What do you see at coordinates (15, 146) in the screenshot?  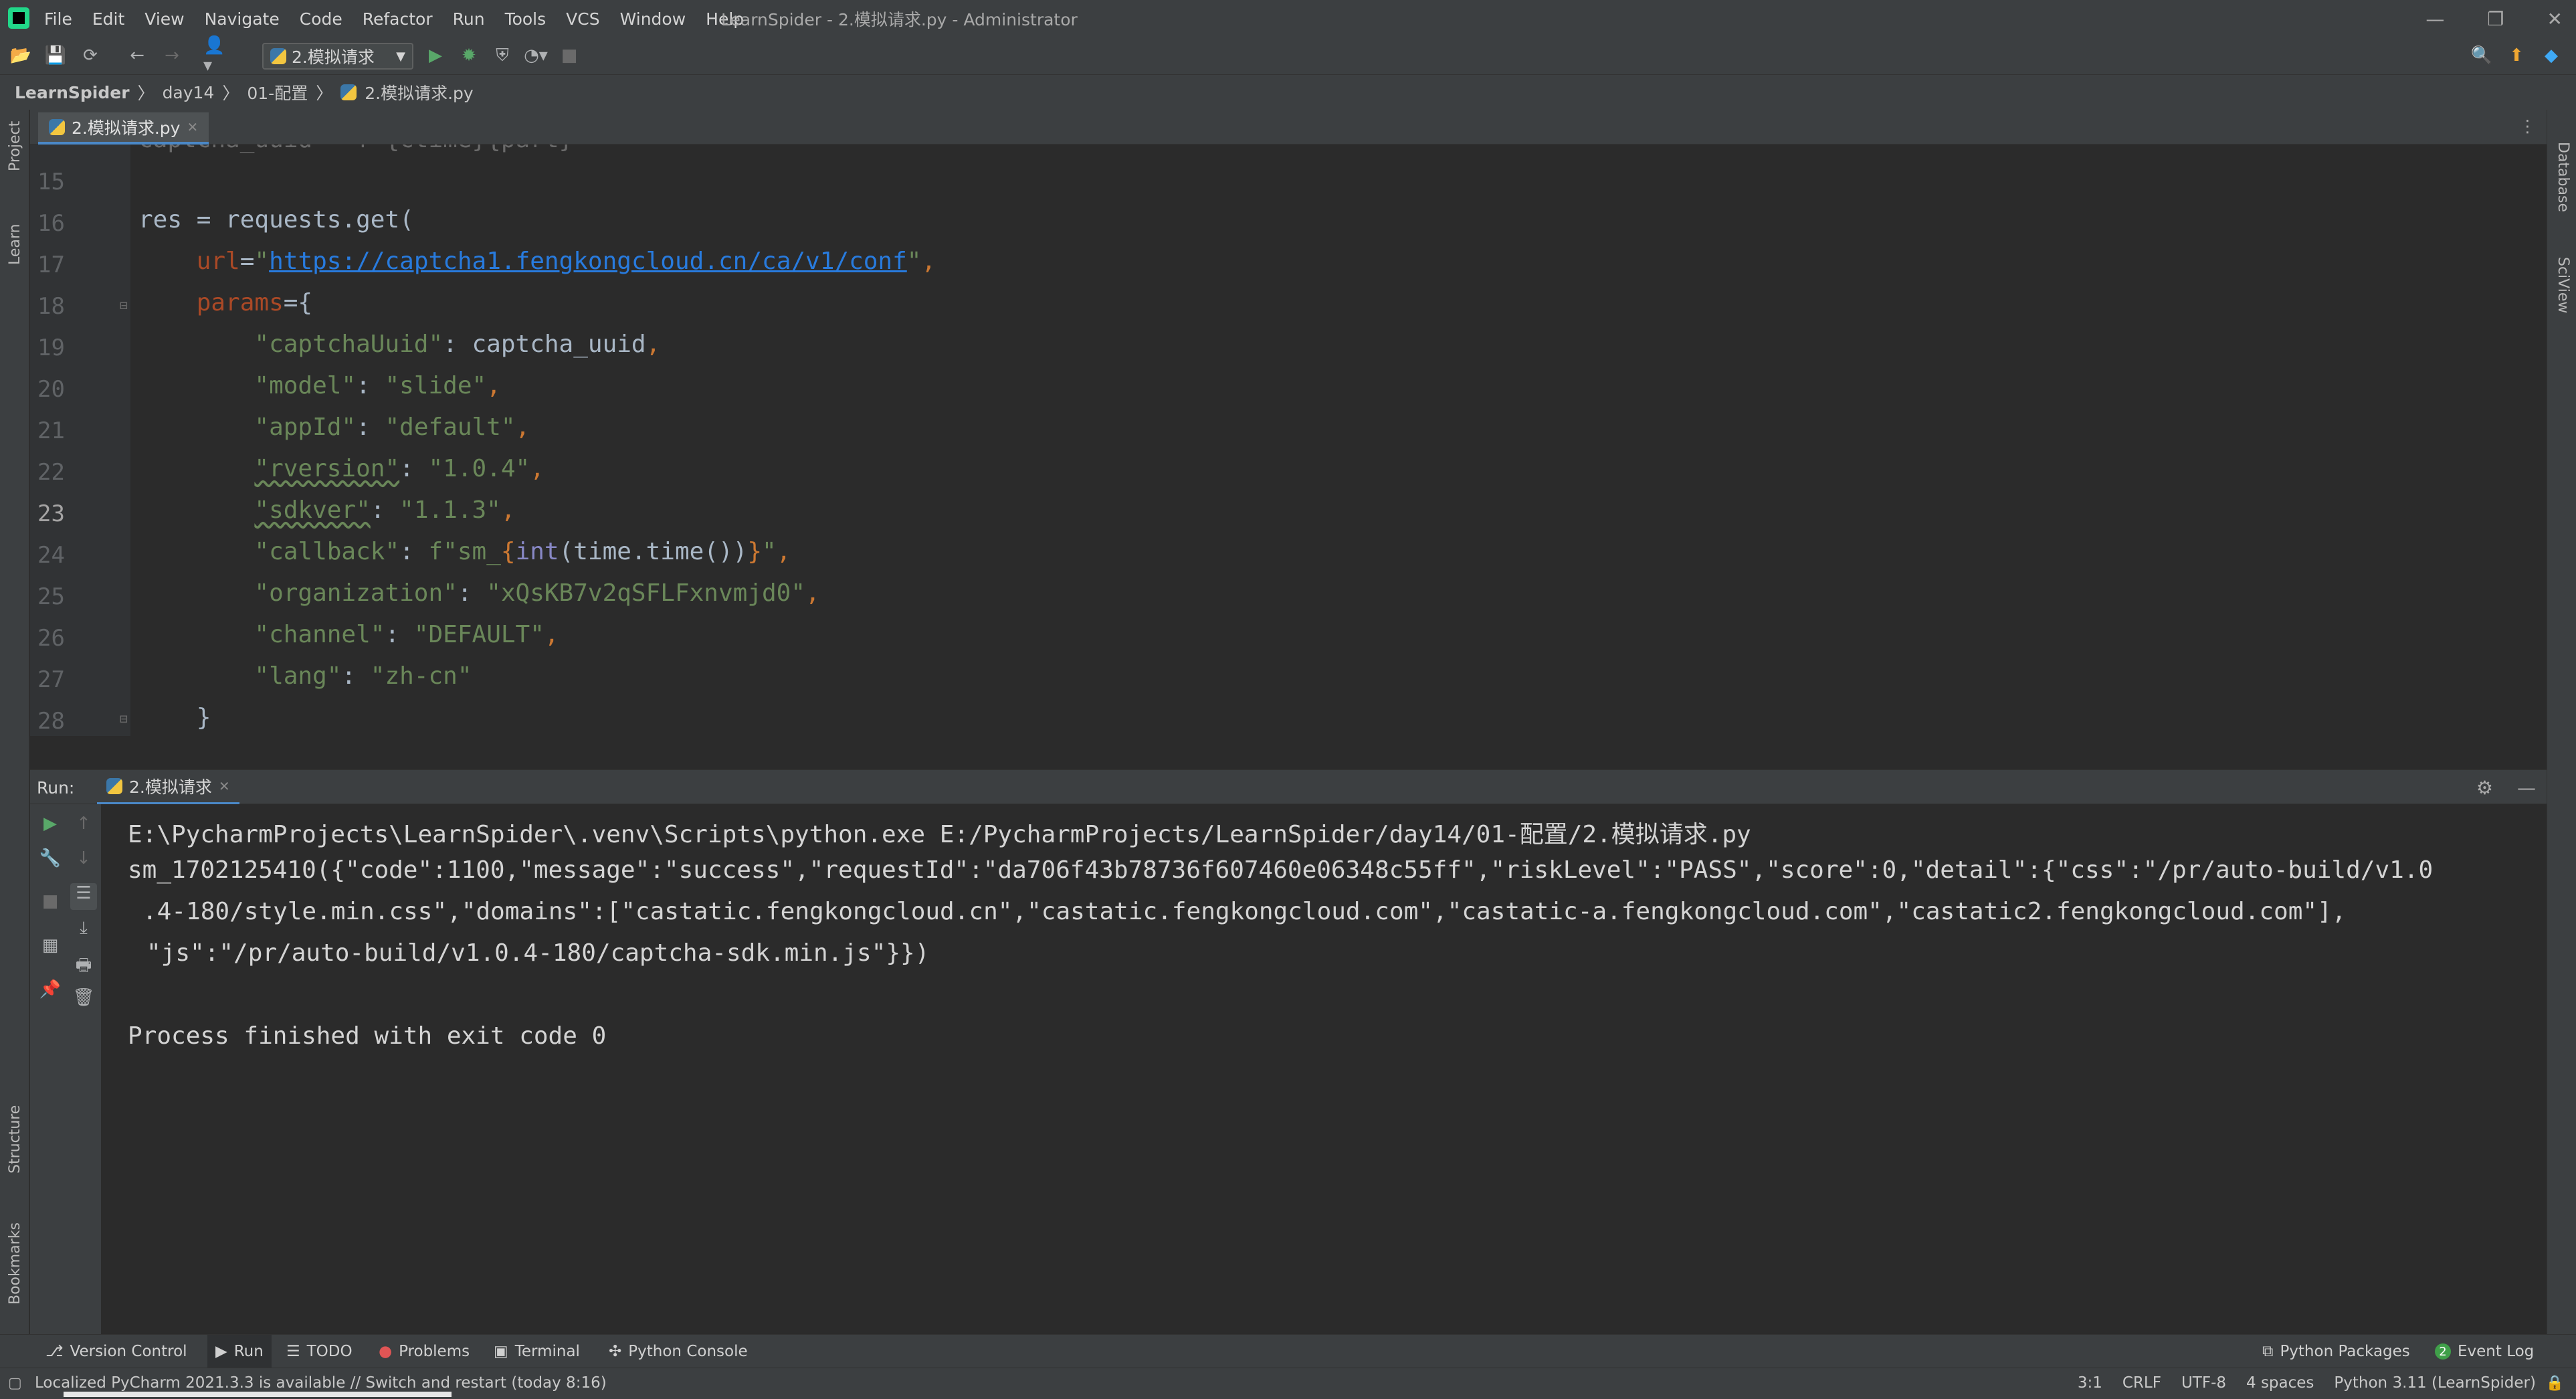 I see `tool-tab-project: Project` at bounding box center [15, 146].